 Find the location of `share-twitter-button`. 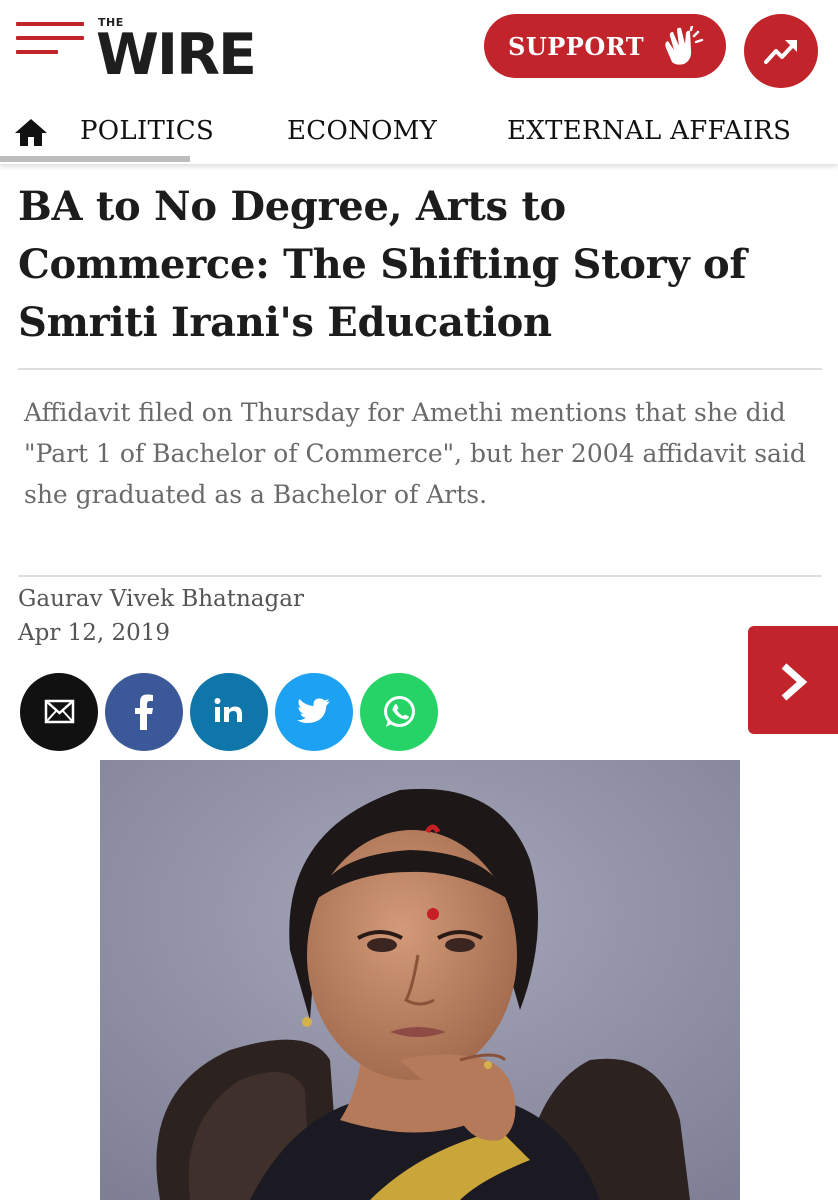

share-twitter-button is located at coordinates (314, 712).